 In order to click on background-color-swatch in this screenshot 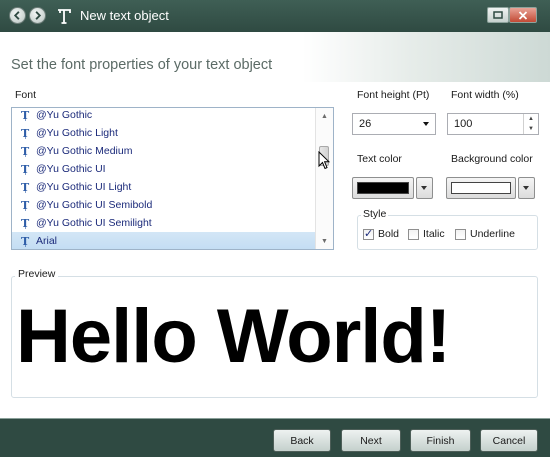, I will do `click(481, 188)`.